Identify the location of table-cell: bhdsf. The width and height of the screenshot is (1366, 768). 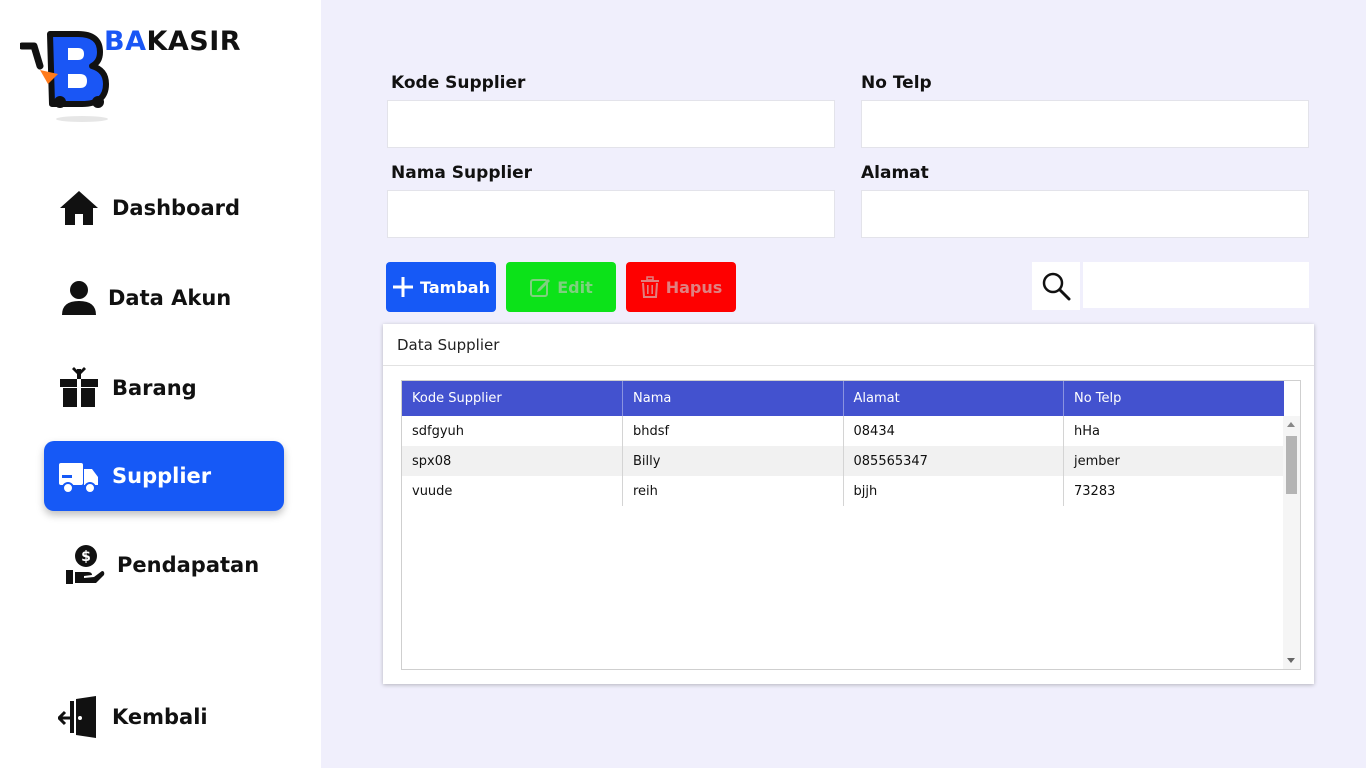
(733, 431).